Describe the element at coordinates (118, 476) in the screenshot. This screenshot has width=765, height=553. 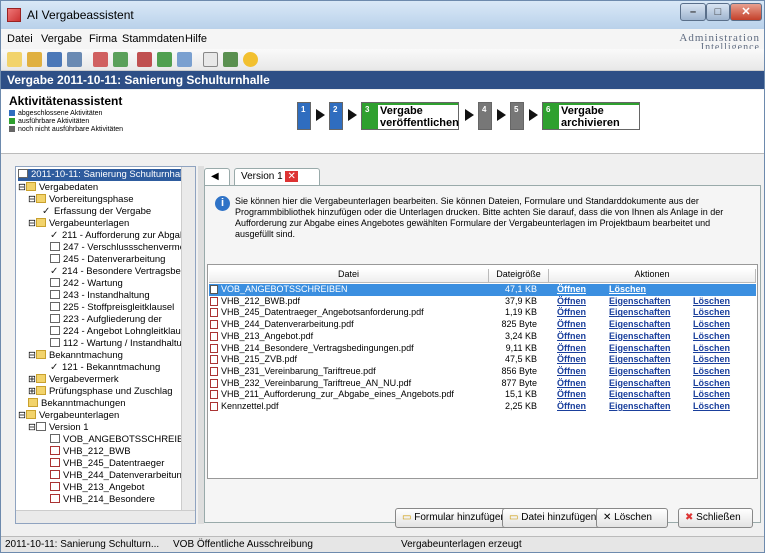
I see `tree-node: VHB_244_Datenverarbeitung` at that location.